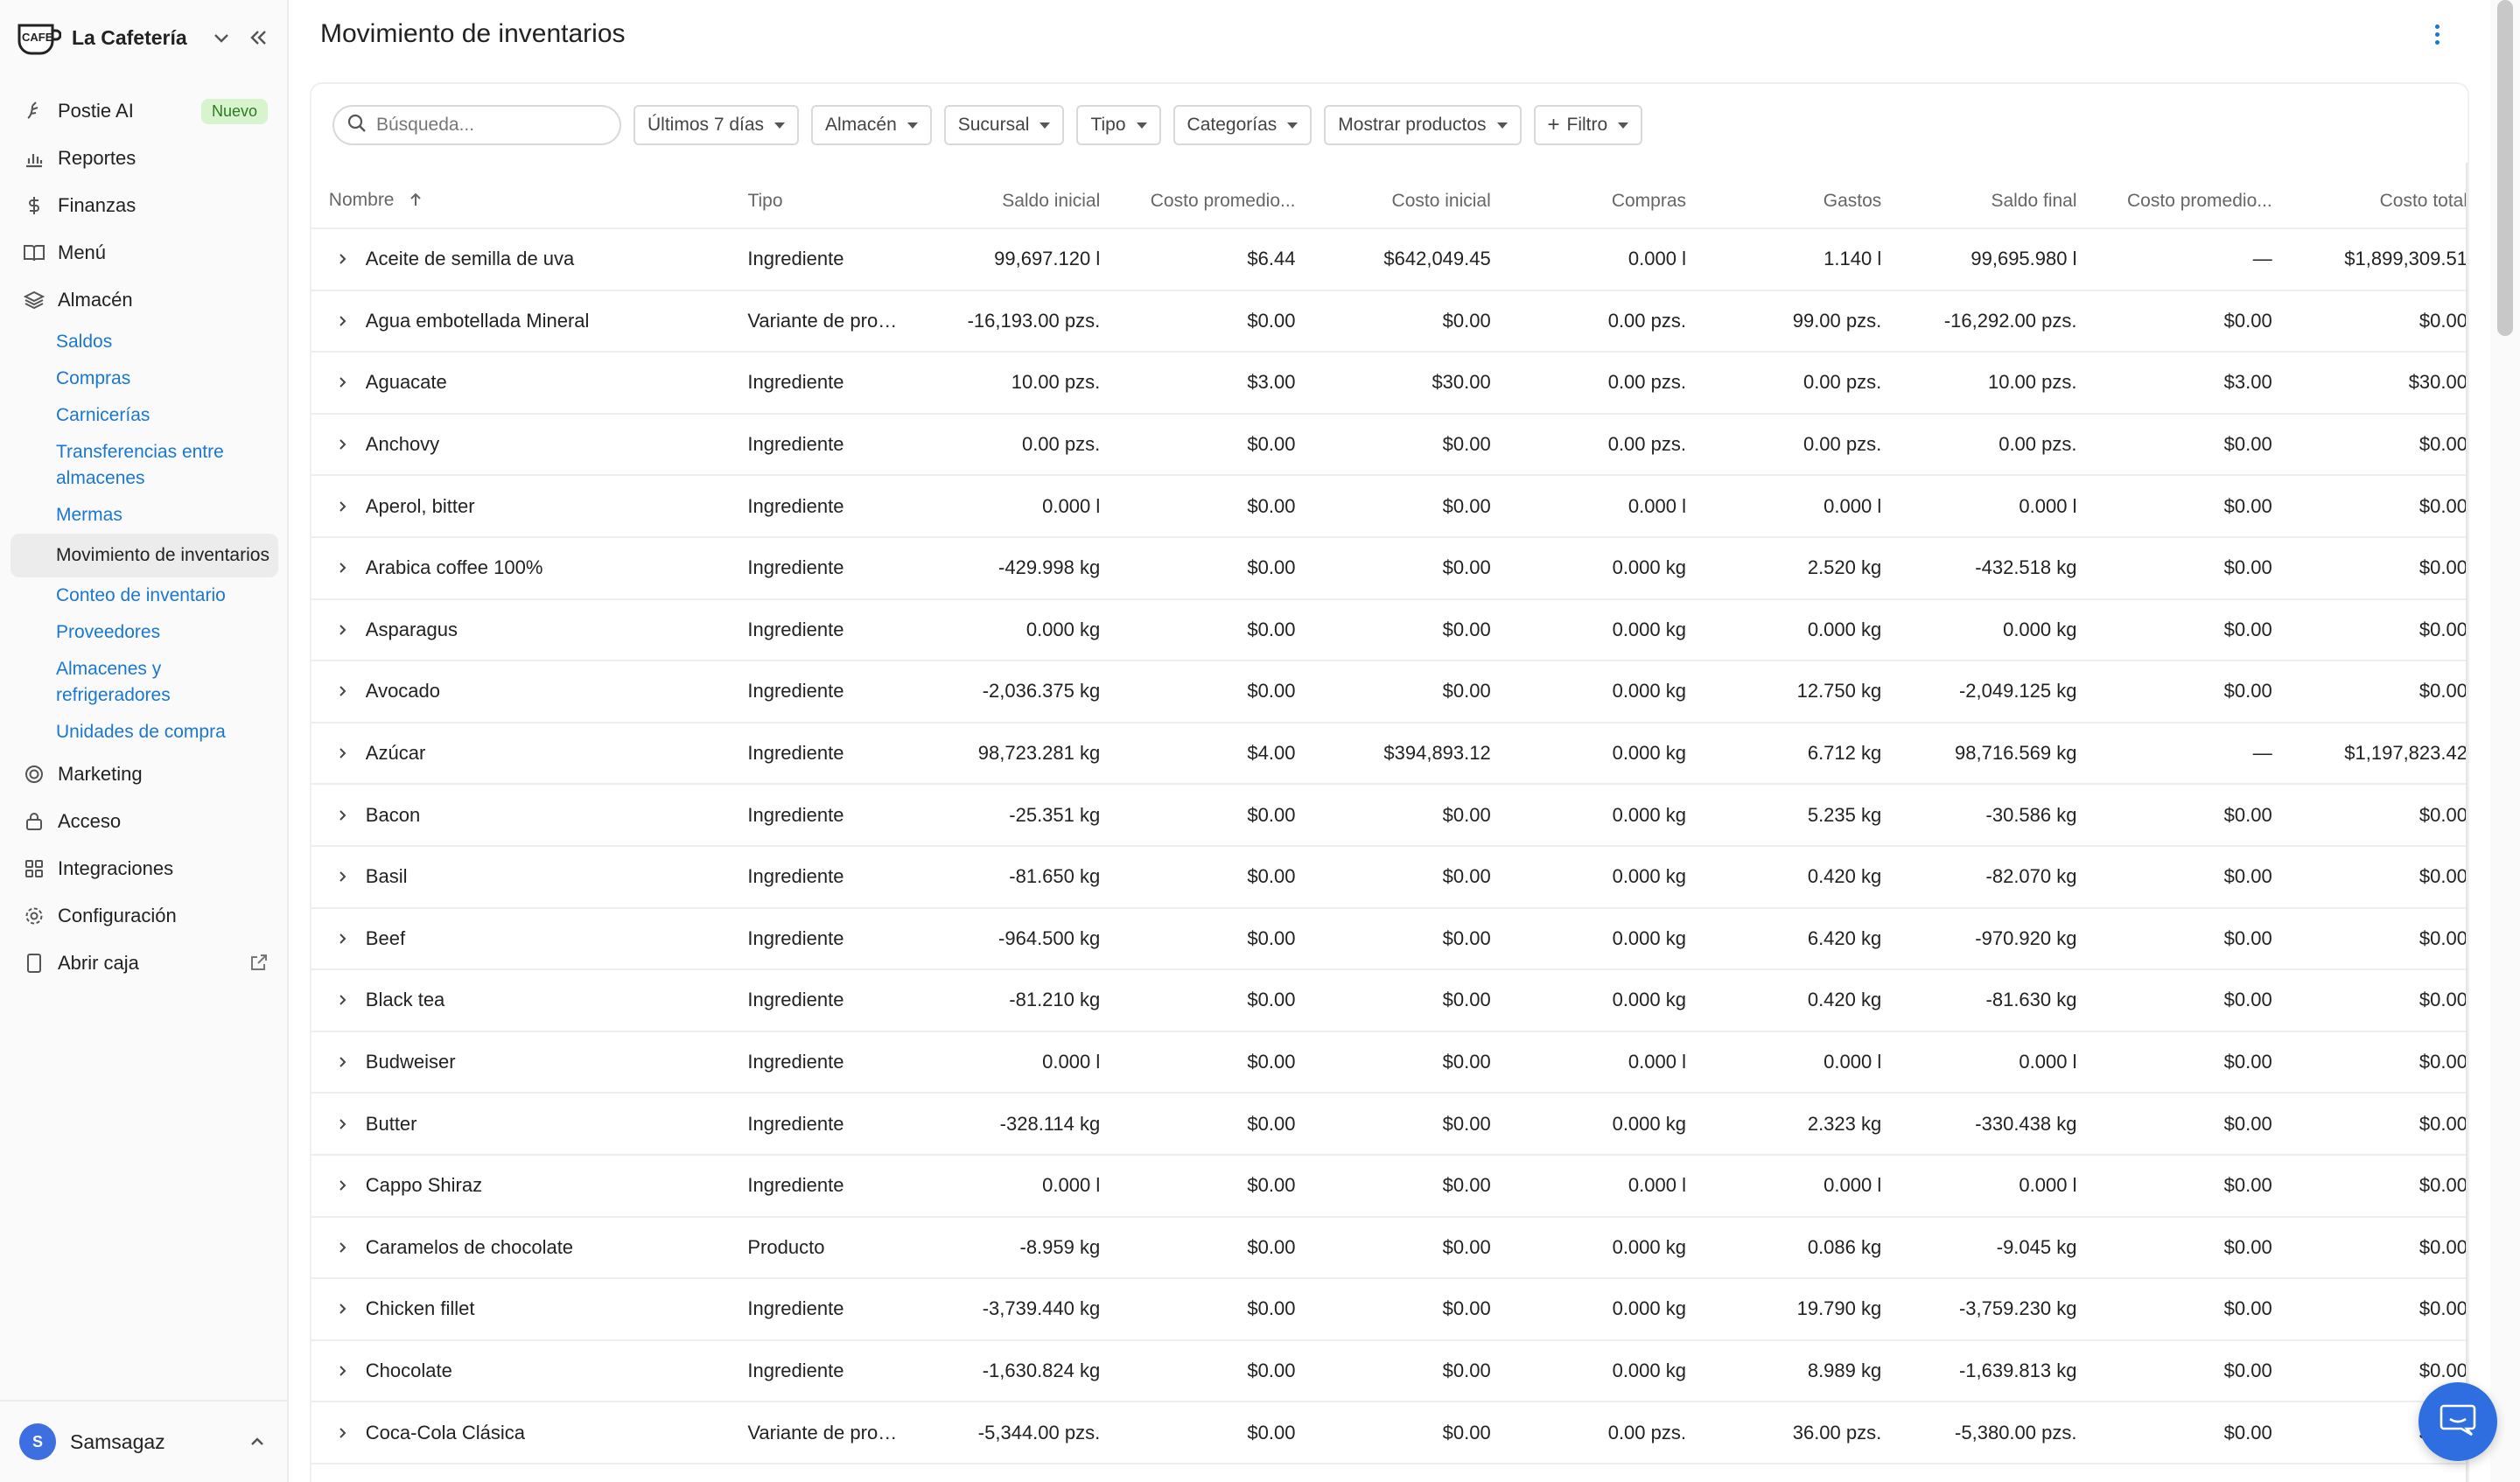 This screenshot has height=1482, width=2520. What do you see at coordinates (97, 205) in the screenshot?
I see `nav-label: Finanzas` at bounding box center [97, 205].